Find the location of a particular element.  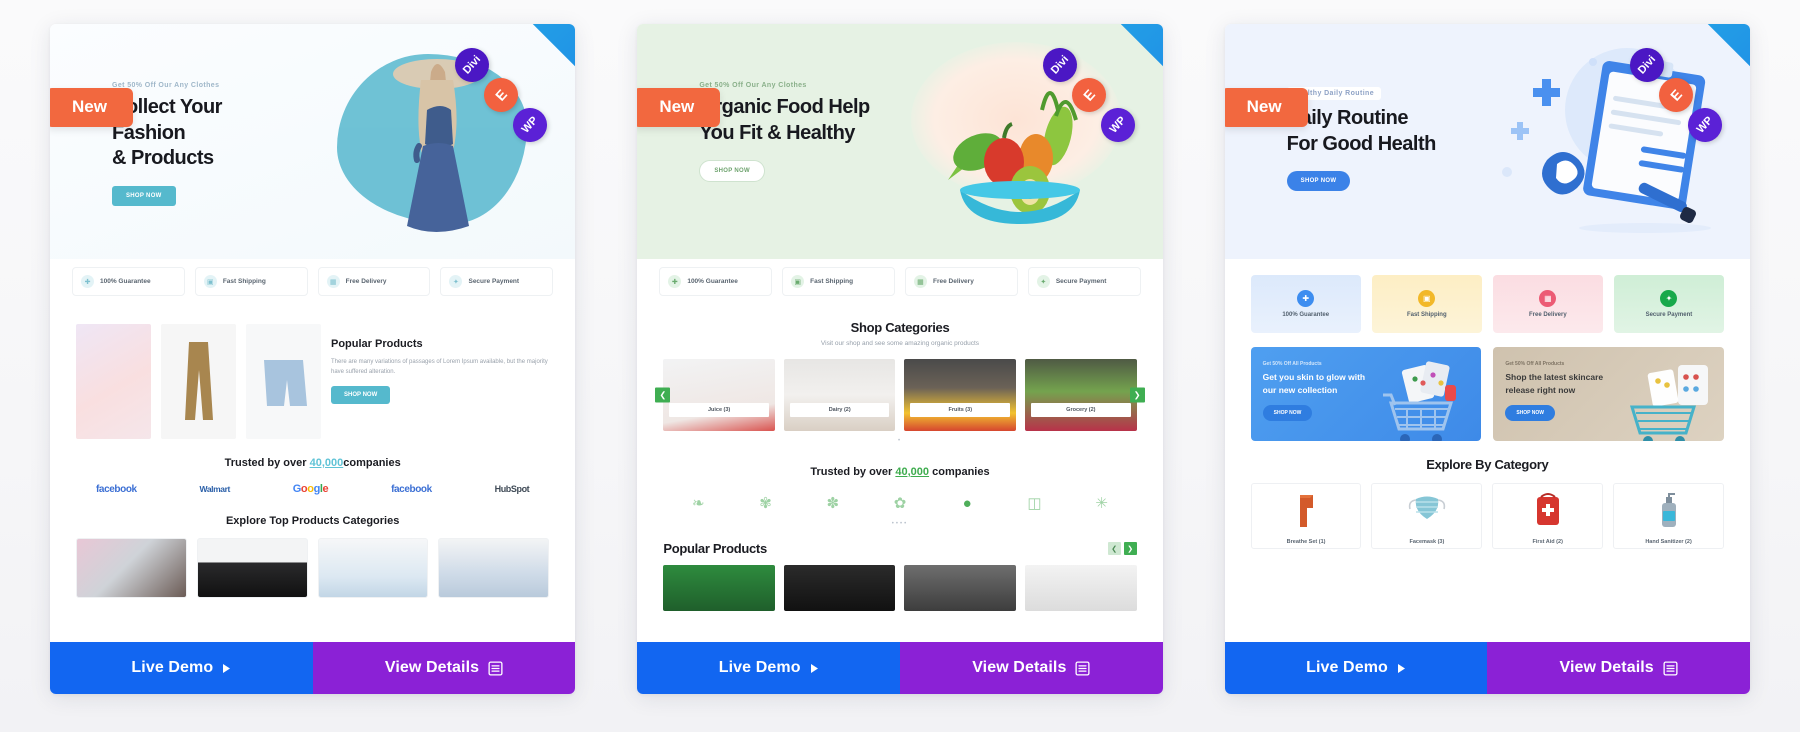

feature-pill: ✚ 100% Guarantee is located at coordinates (128, 281).